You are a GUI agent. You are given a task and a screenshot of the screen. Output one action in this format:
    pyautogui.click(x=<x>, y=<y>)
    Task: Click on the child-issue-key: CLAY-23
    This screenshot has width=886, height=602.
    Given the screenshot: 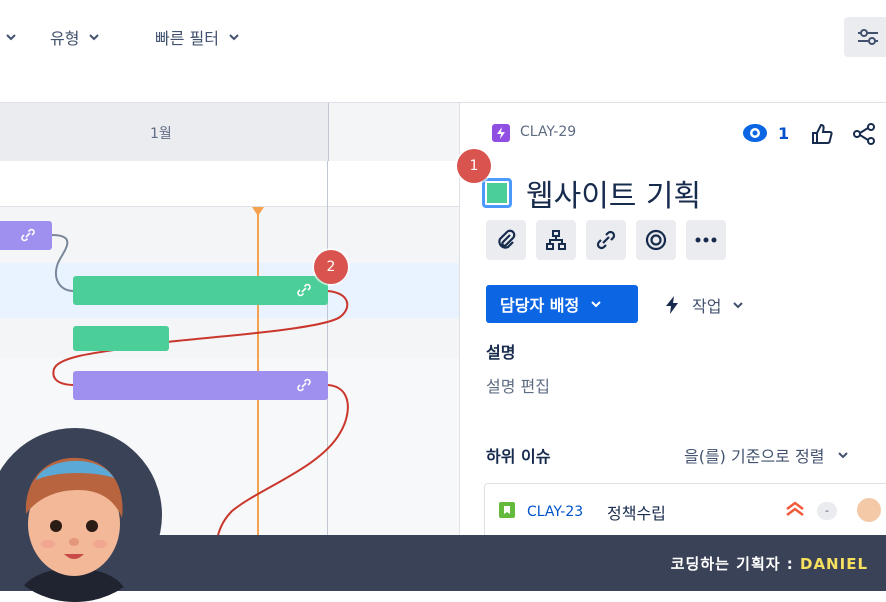 What is the action you would take?
    pyautogui.click(x=555, y=512)
    